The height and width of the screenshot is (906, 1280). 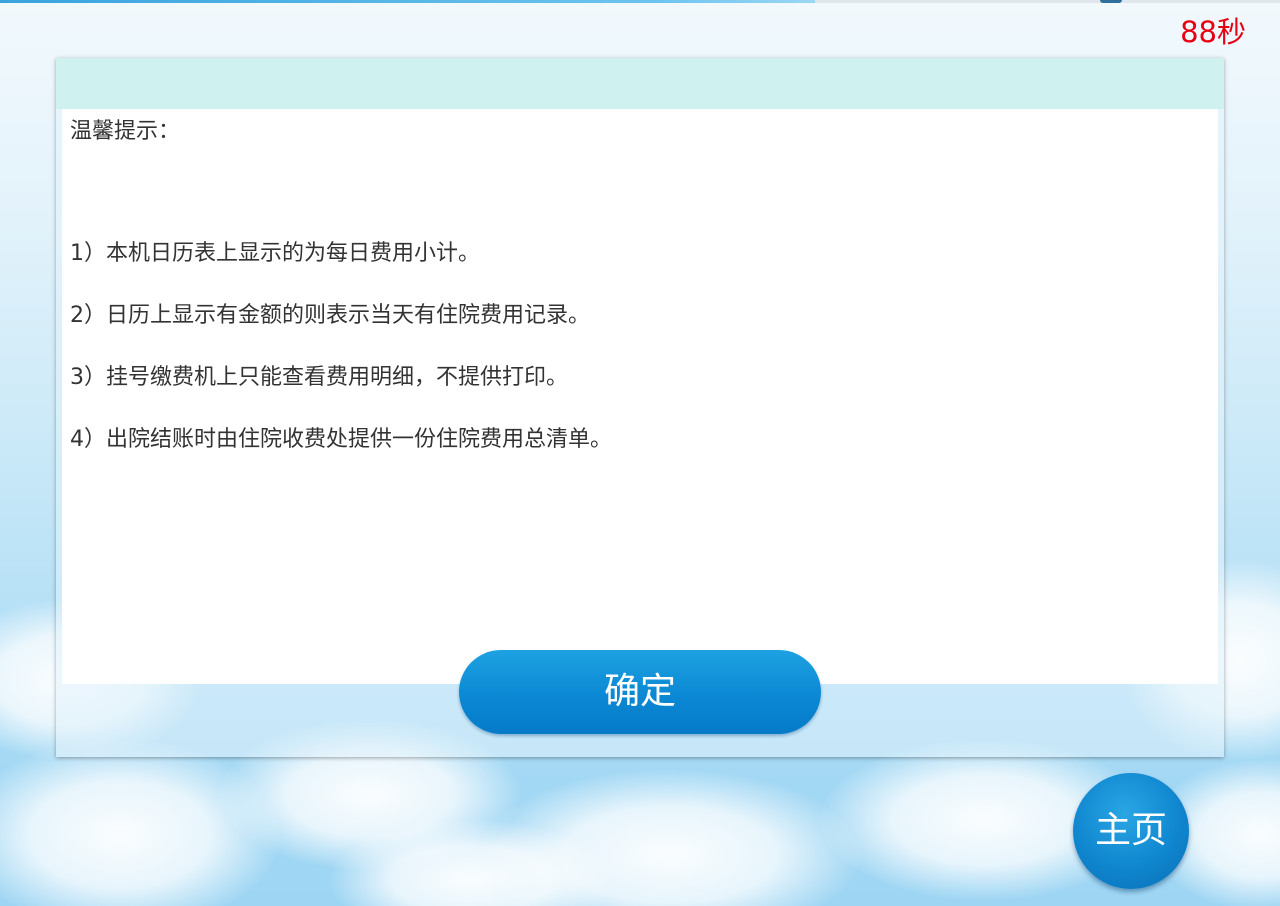 What do you see at coordinates (407, 1) in the screenshot?
I see `top-progress-fill` at bounding box center [407, 1].